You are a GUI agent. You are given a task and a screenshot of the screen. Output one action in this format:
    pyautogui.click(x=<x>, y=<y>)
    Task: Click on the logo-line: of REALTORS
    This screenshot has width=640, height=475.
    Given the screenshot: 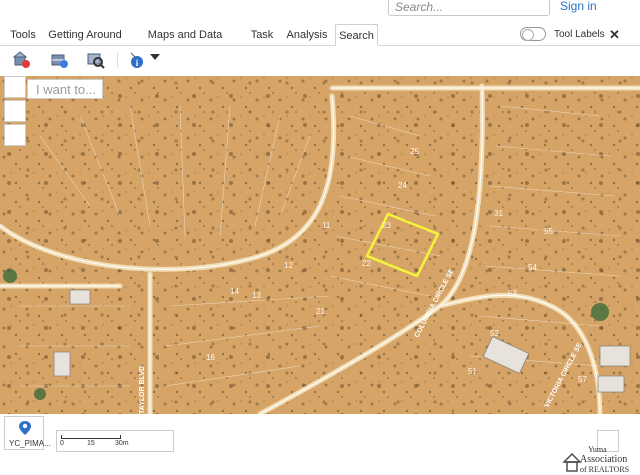 What is the action you would take?
    pyautogui.click(x=605, y=469)
    